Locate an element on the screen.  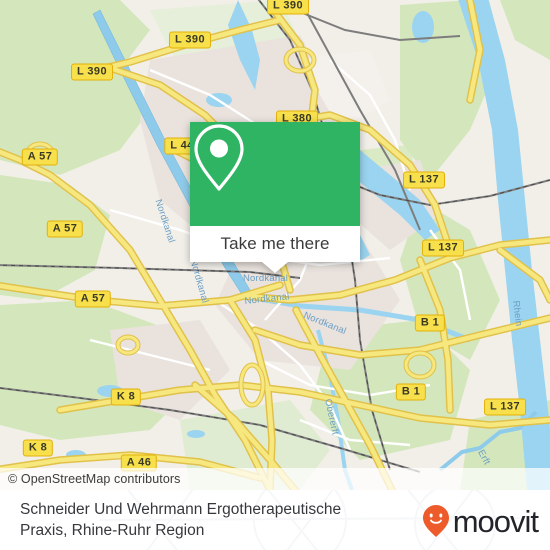
callout-tail is located at coordinates (275, 267).